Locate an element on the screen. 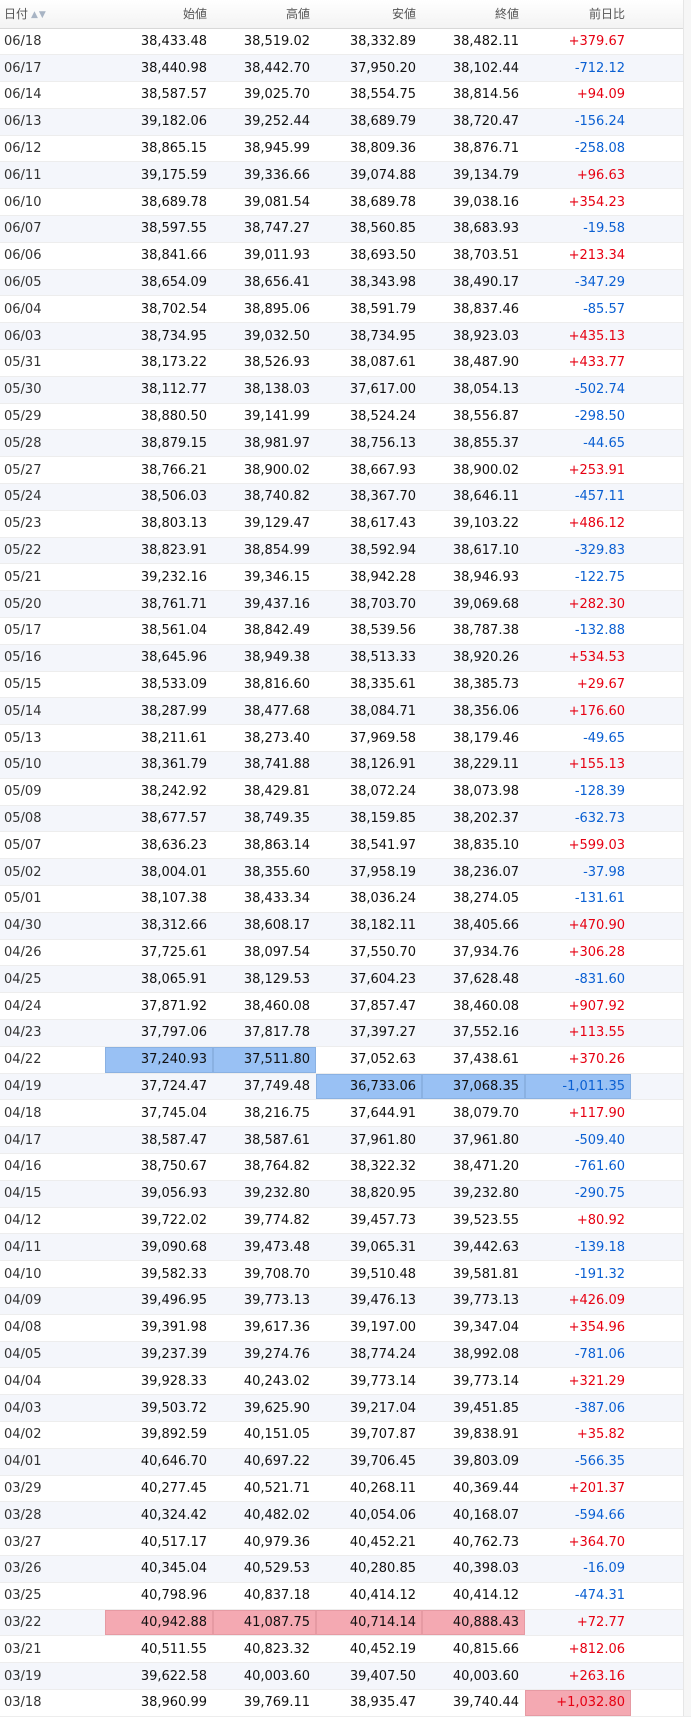 Image resolution: width=691 pixels, height=1717 pixels. cell-date: 04/30 is located at coordinates (52, 926).